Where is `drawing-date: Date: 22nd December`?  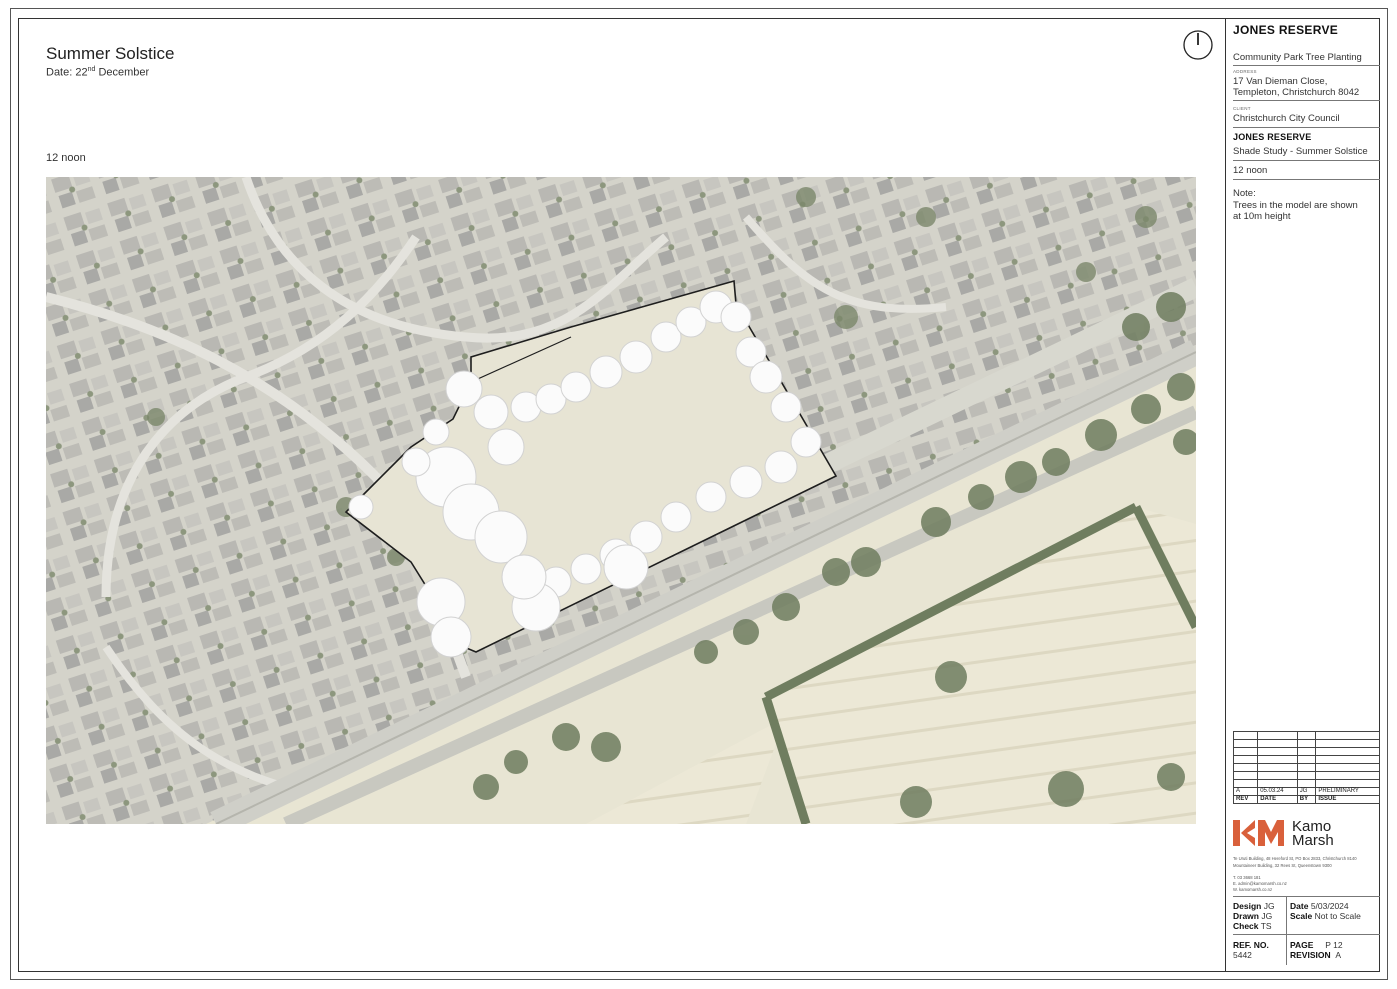
drawing-date: Date: 22nd December is located at coordinates (98, 72).